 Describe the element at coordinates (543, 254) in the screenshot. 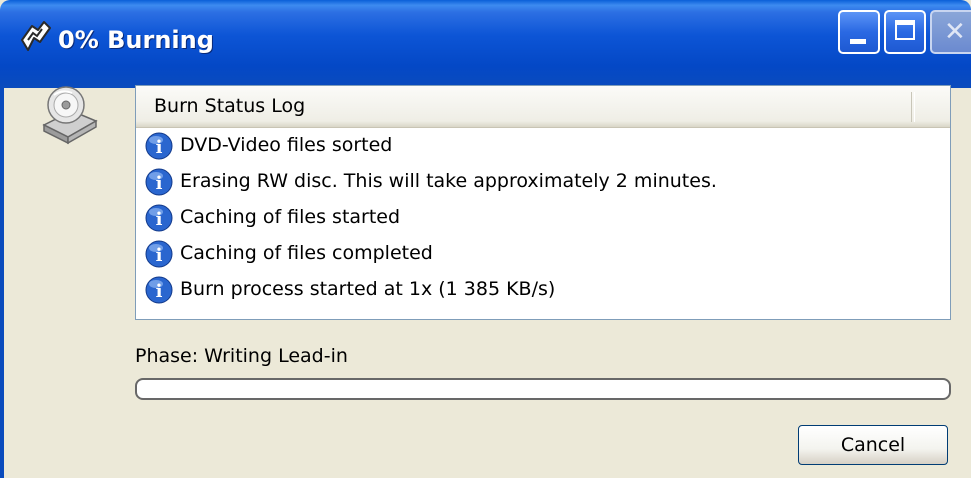

I see `log-entry: i Caching of files completed` at that location.